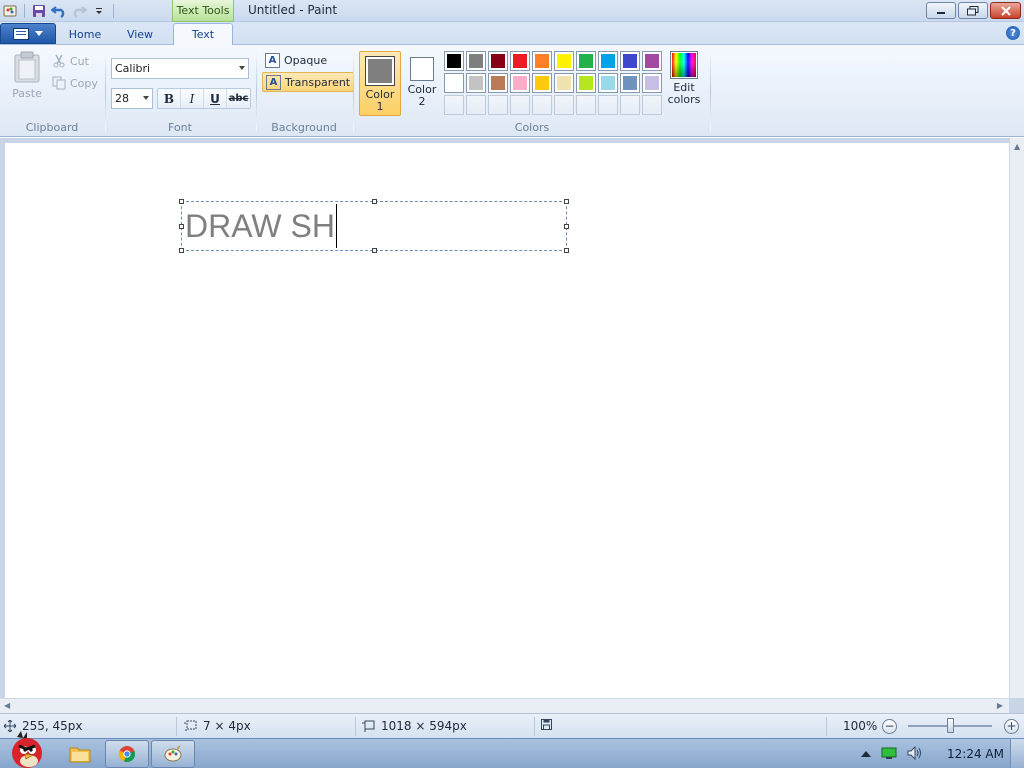 Image resolution: width=1024 pixels, height=768 pixels. What do you see at coordinates (1011, 726) in the screenshot?
I see `zoom-in-button: +` at bounding box center [1011, 726].